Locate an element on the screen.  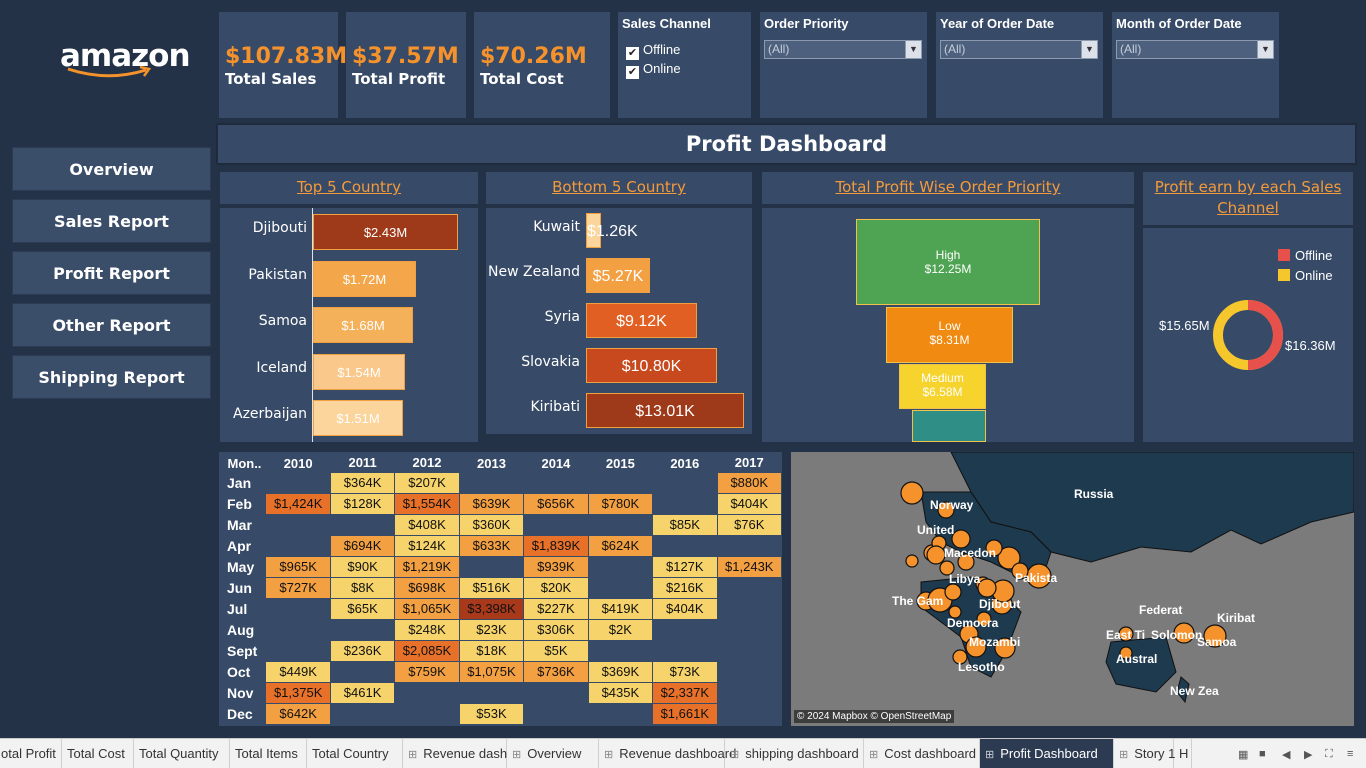
priority-bar-high: High $12.25M is located at coordinates (948, 262).